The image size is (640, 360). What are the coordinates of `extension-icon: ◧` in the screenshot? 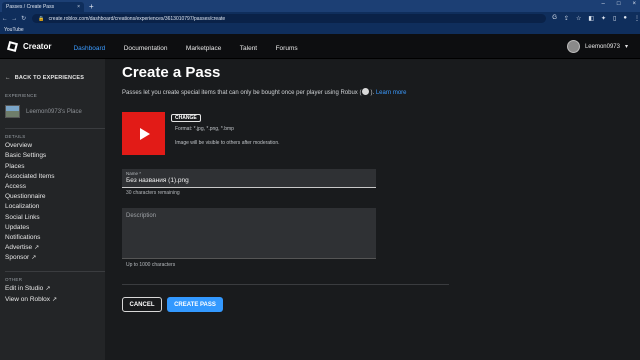 It's located at (591, 18).